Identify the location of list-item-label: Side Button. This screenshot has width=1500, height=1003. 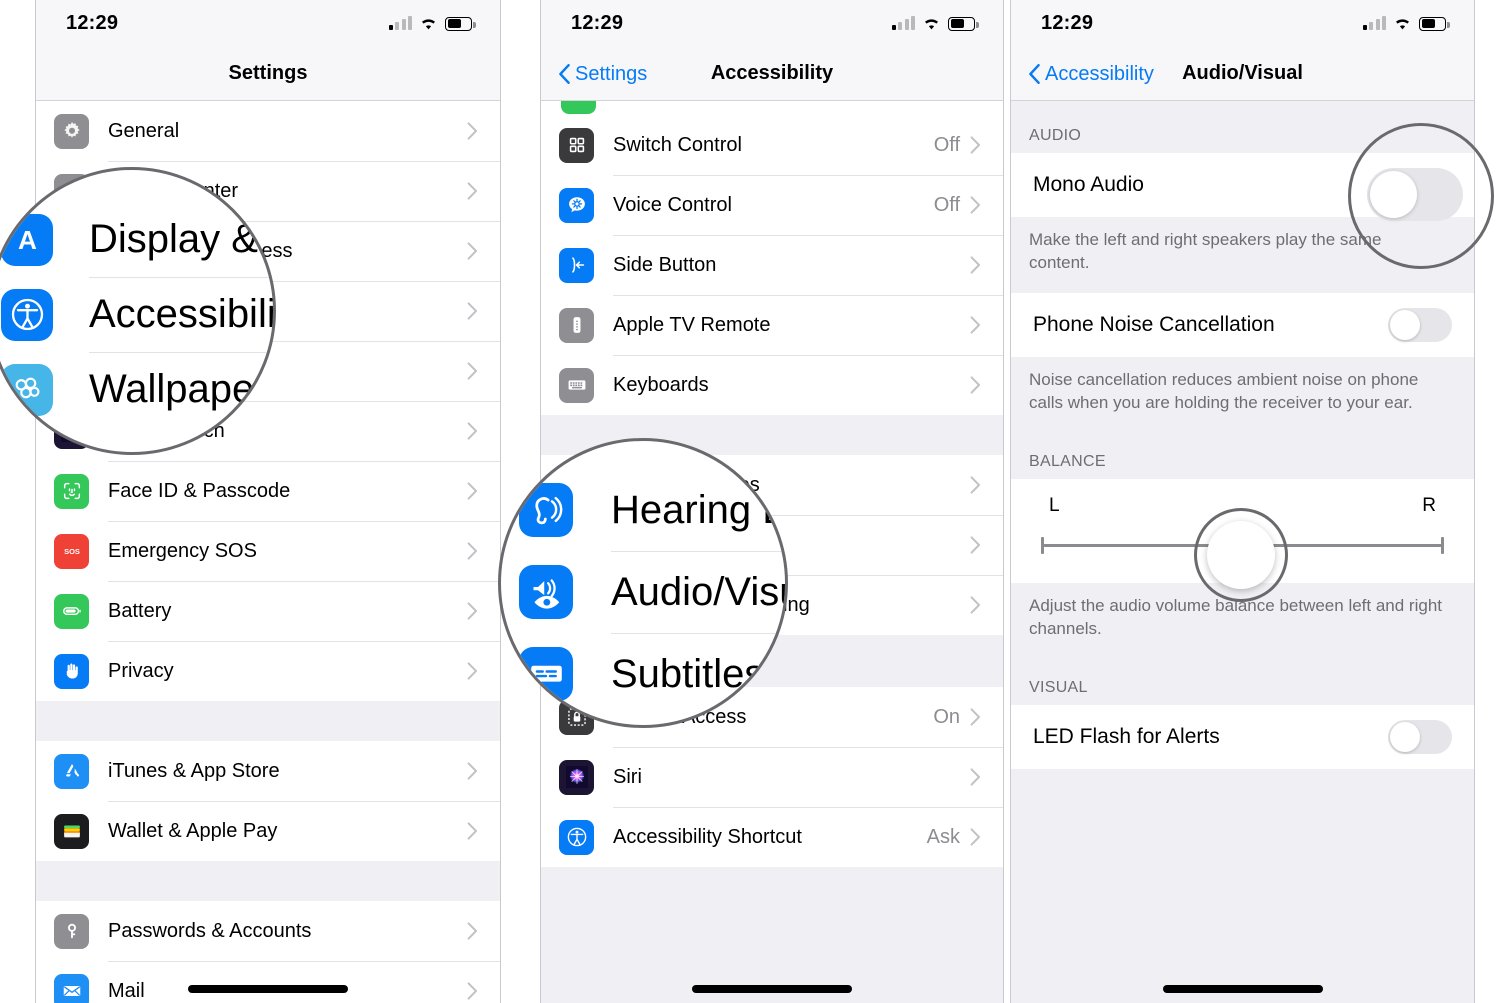
(665, 264).